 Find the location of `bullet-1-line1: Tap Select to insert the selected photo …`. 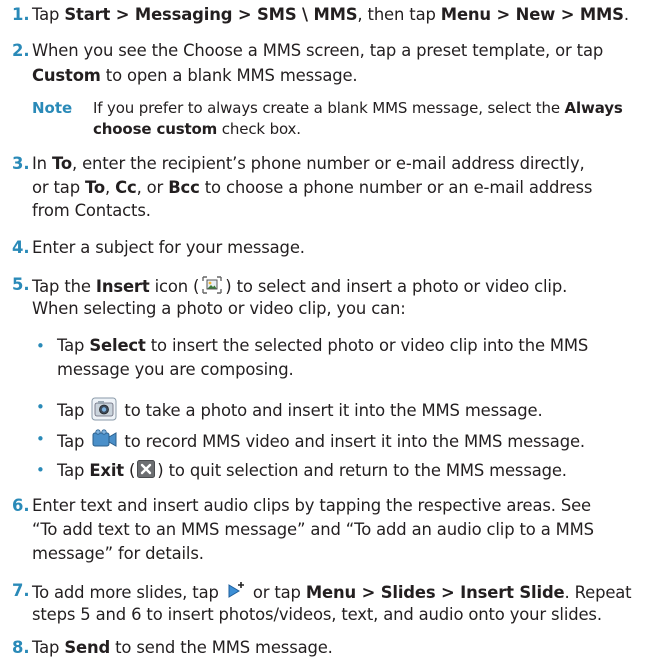

bullet-1-line1: Tap Select to insert the selected photo … is located at coordinates (323, 345).